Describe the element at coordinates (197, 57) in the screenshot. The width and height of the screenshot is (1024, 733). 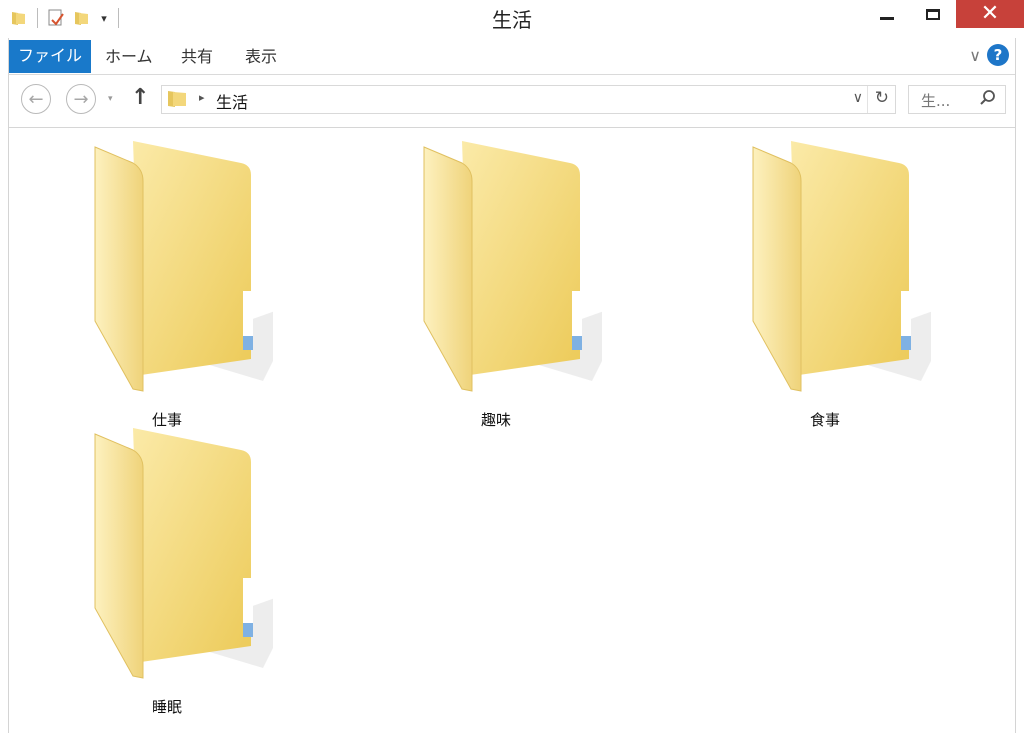
I see `tab-share: 共有` at that location.